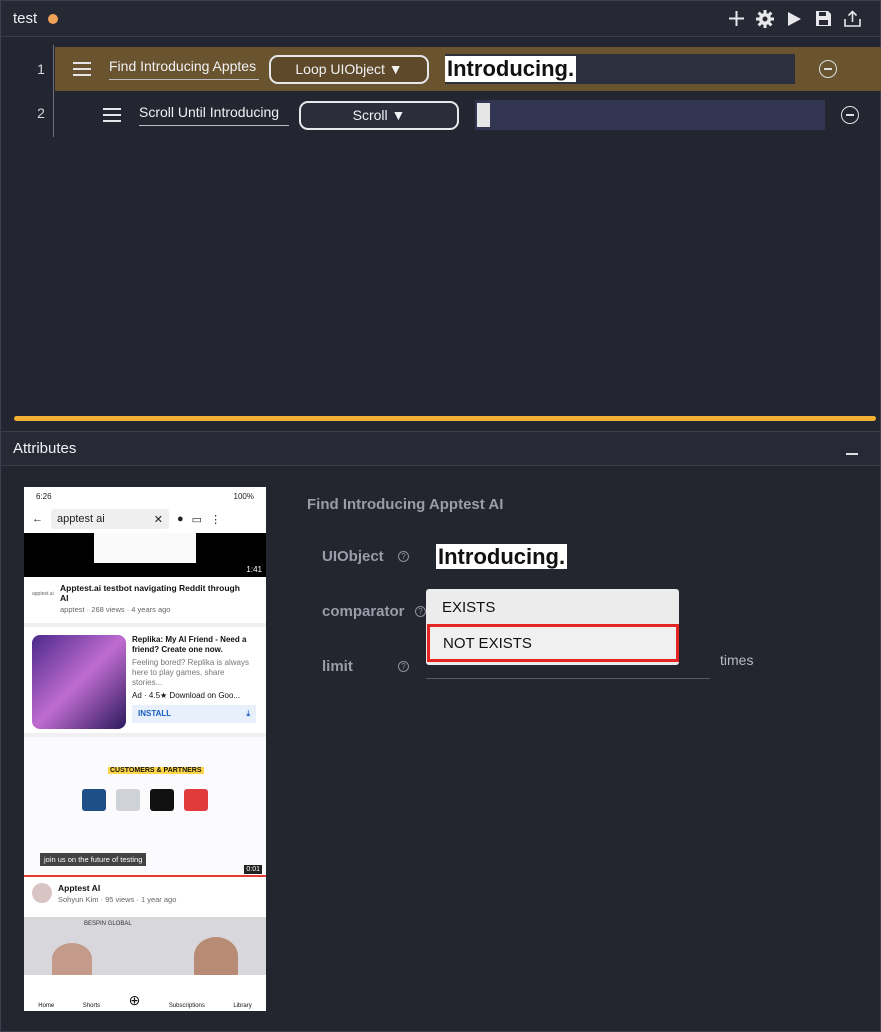 The image size is (881, 1032). I want to click on nav-subscriptions: Subscriptions, so click(186, 1006).